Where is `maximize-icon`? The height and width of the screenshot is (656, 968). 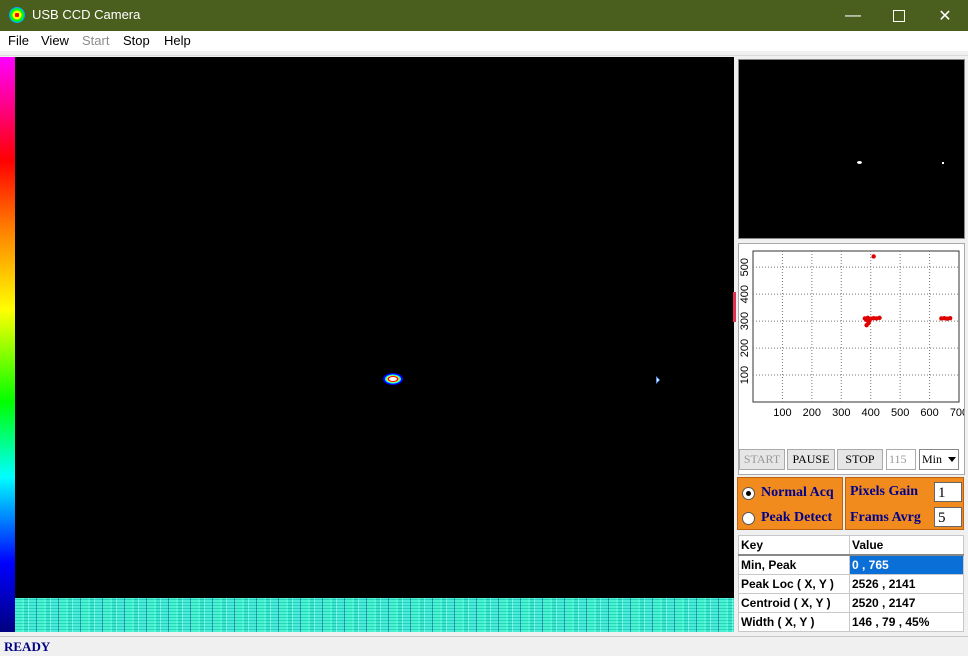 maximize-icon is located at coordinates (899, 15).